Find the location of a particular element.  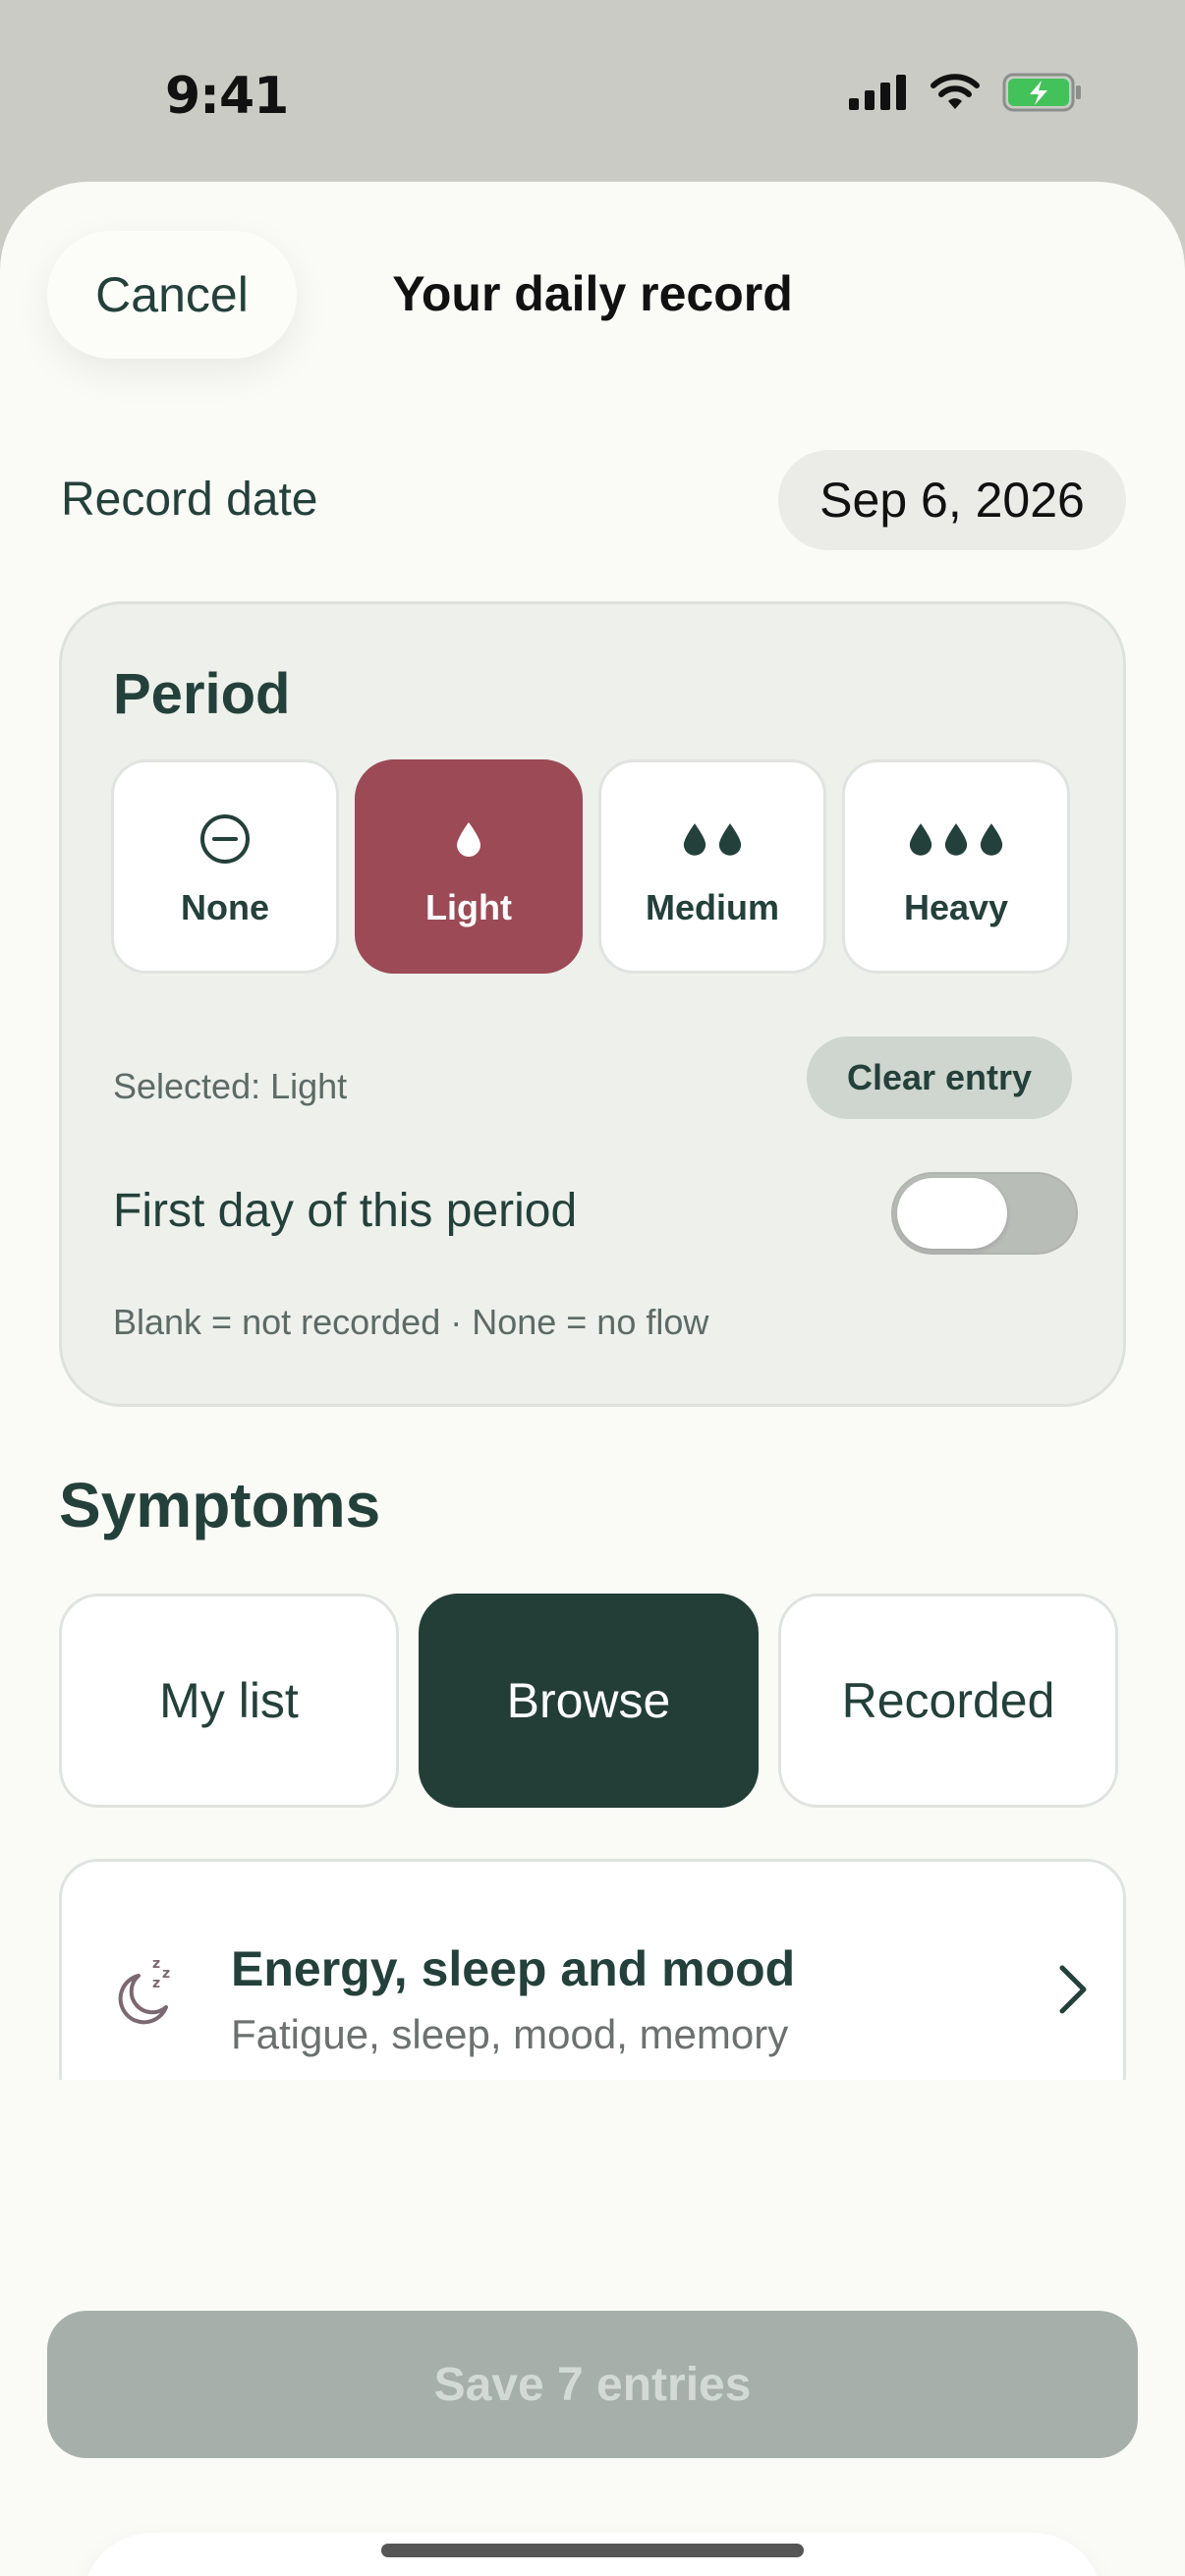

flow-option-label: Light is located at coordinates (469, 907).